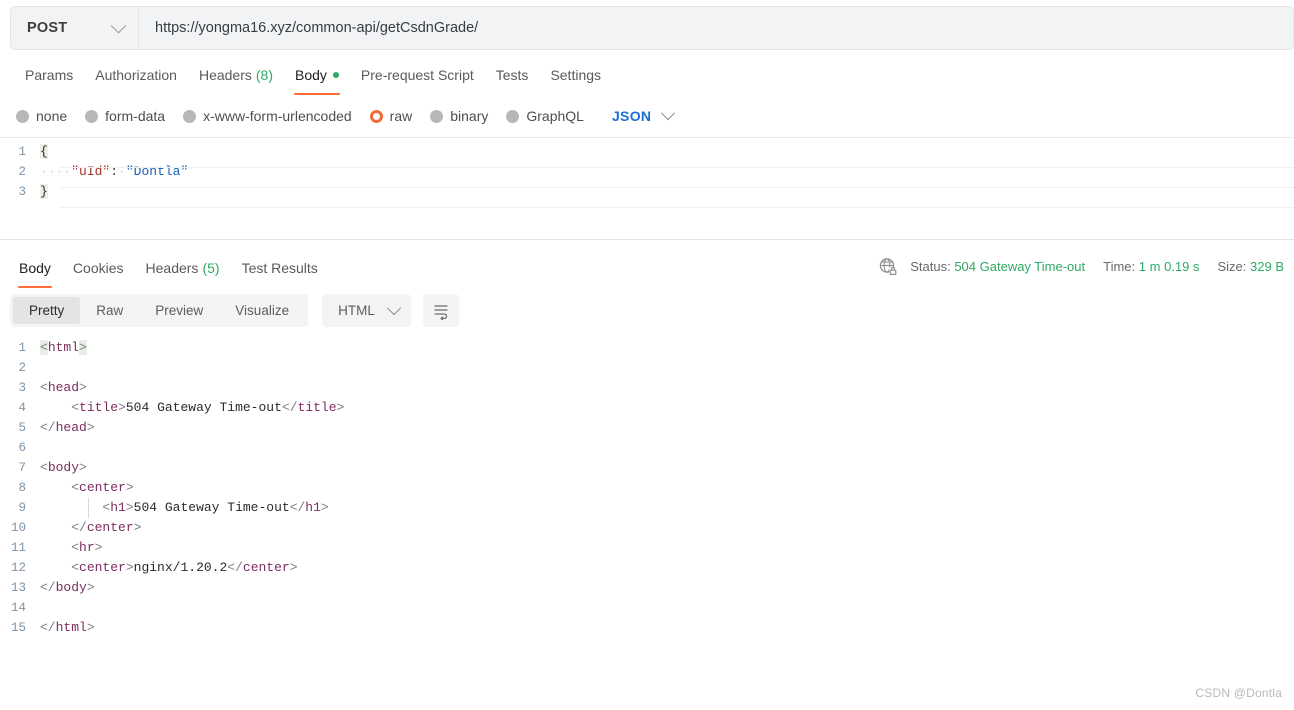 The image size is (1294, 710). I want to click on tab-authorization: Authorization, so click(136, 75).